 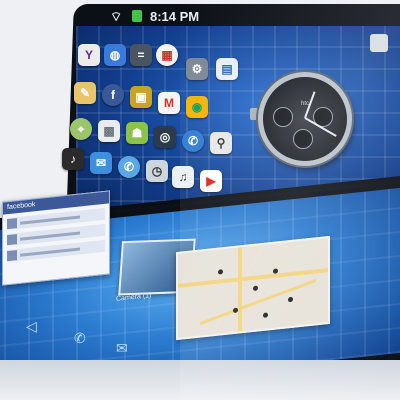 I want to click on talk-icon: ✉, so click(x=101, y=163).